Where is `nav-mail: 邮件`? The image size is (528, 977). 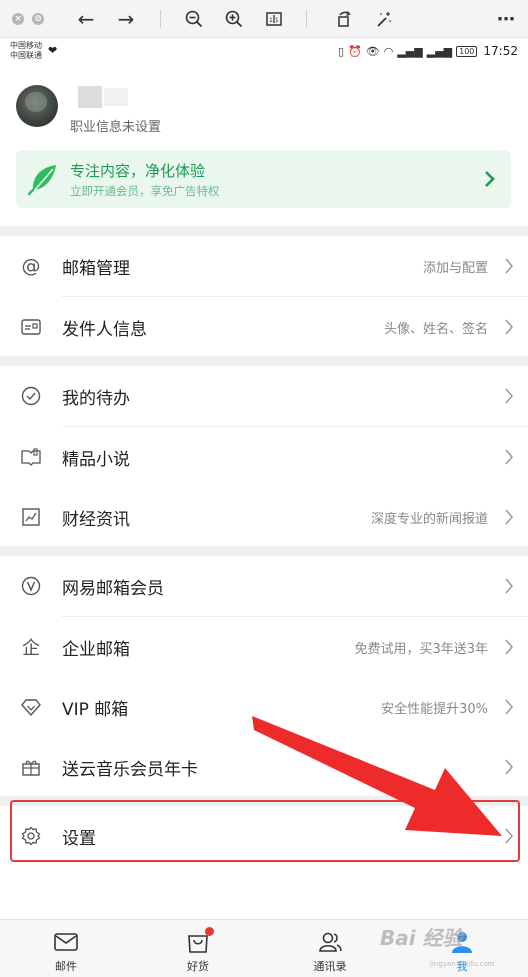 nav-mail: 邮件 is located at coordinates (66, 948).